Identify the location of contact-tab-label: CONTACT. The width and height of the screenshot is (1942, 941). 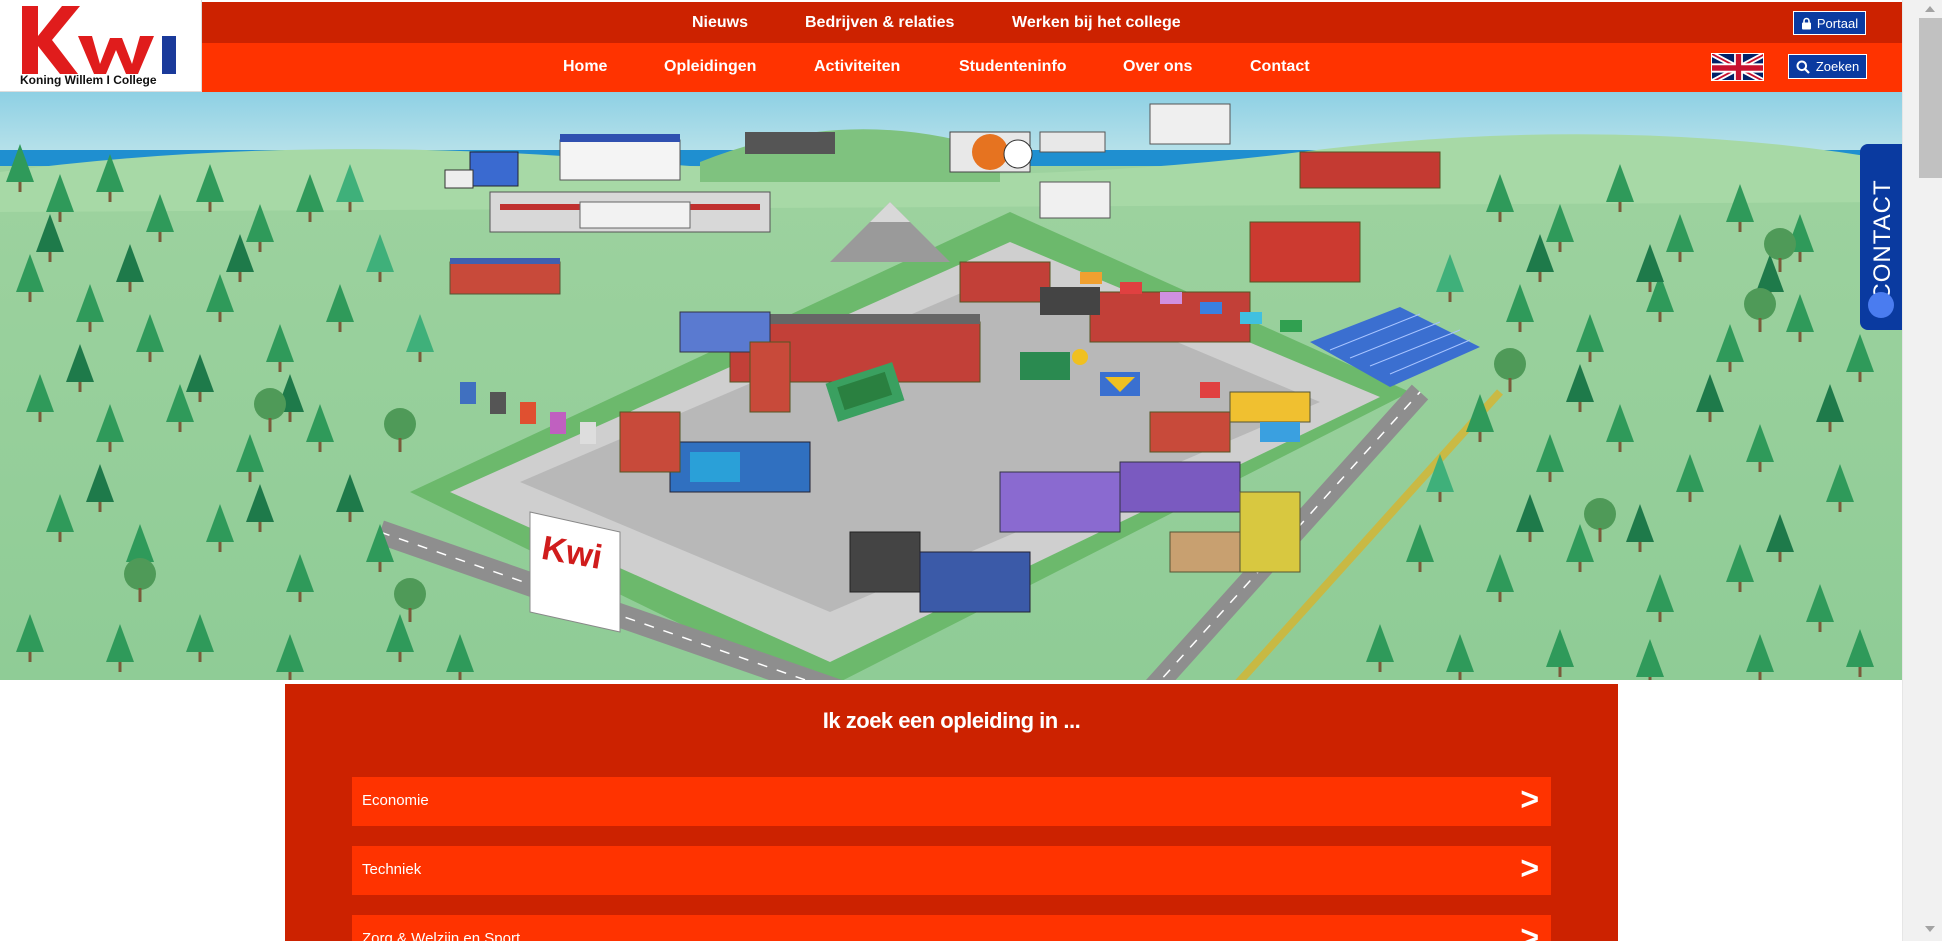
(1882, 240).